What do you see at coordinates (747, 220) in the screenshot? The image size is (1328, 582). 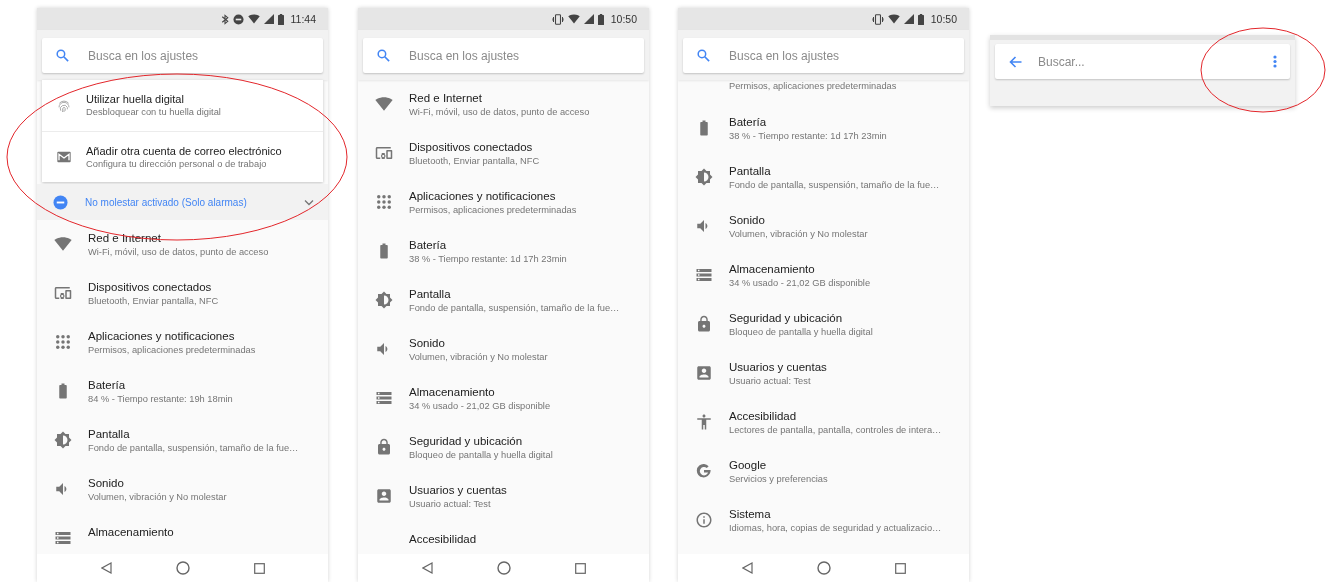 I see `item-title: Sonido` at bounding box center [747, 220].